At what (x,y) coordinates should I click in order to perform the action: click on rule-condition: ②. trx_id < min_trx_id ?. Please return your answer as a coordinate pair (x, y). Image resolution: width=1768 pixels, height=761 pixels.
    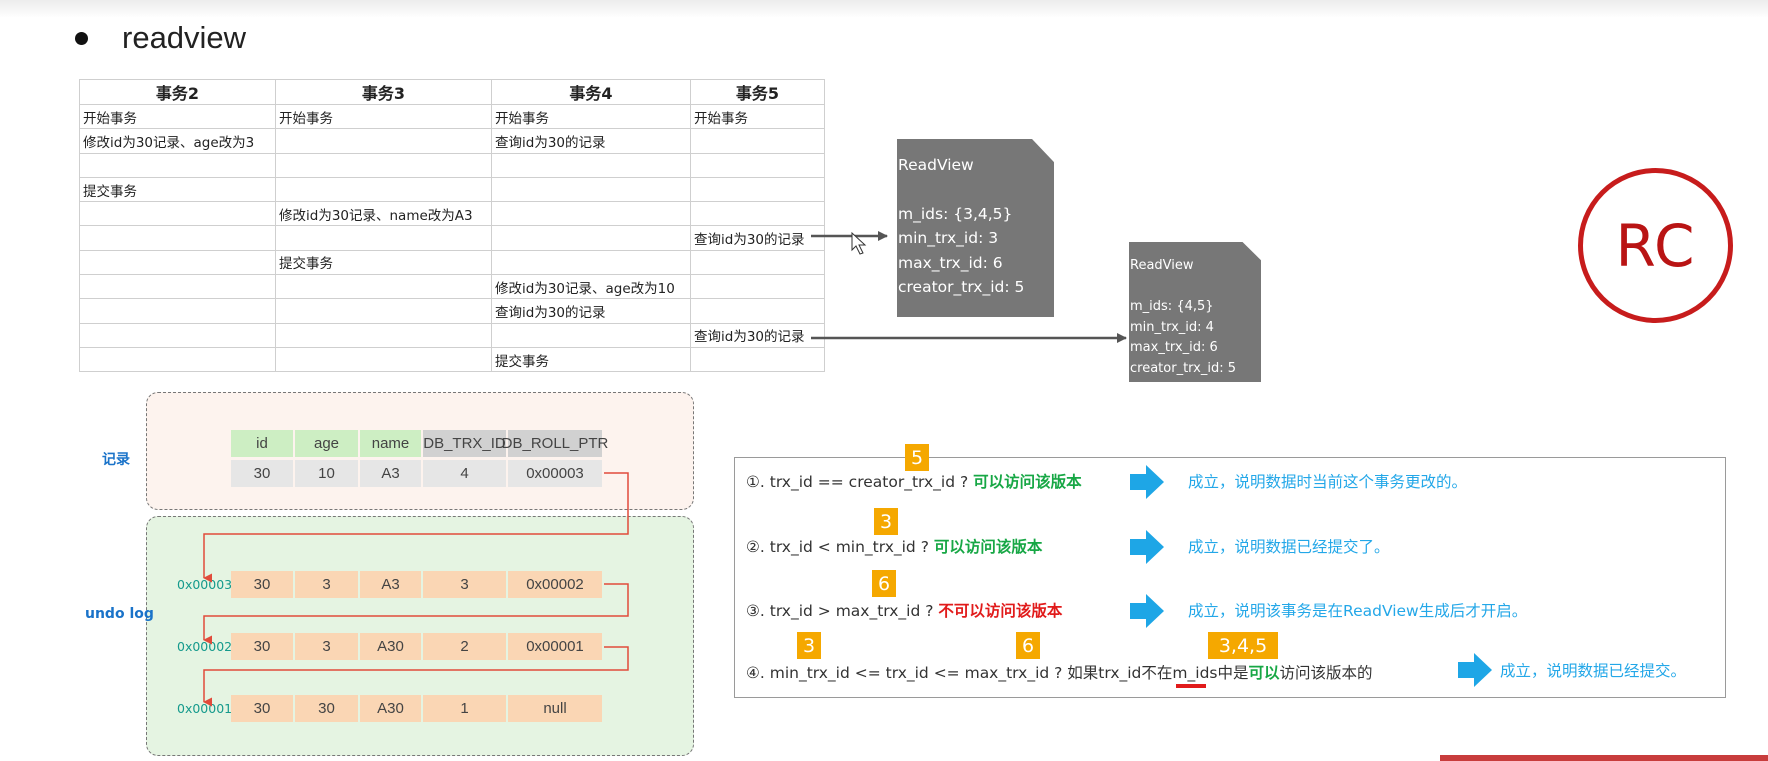
    Looking at the image, I should click on (837, 547).